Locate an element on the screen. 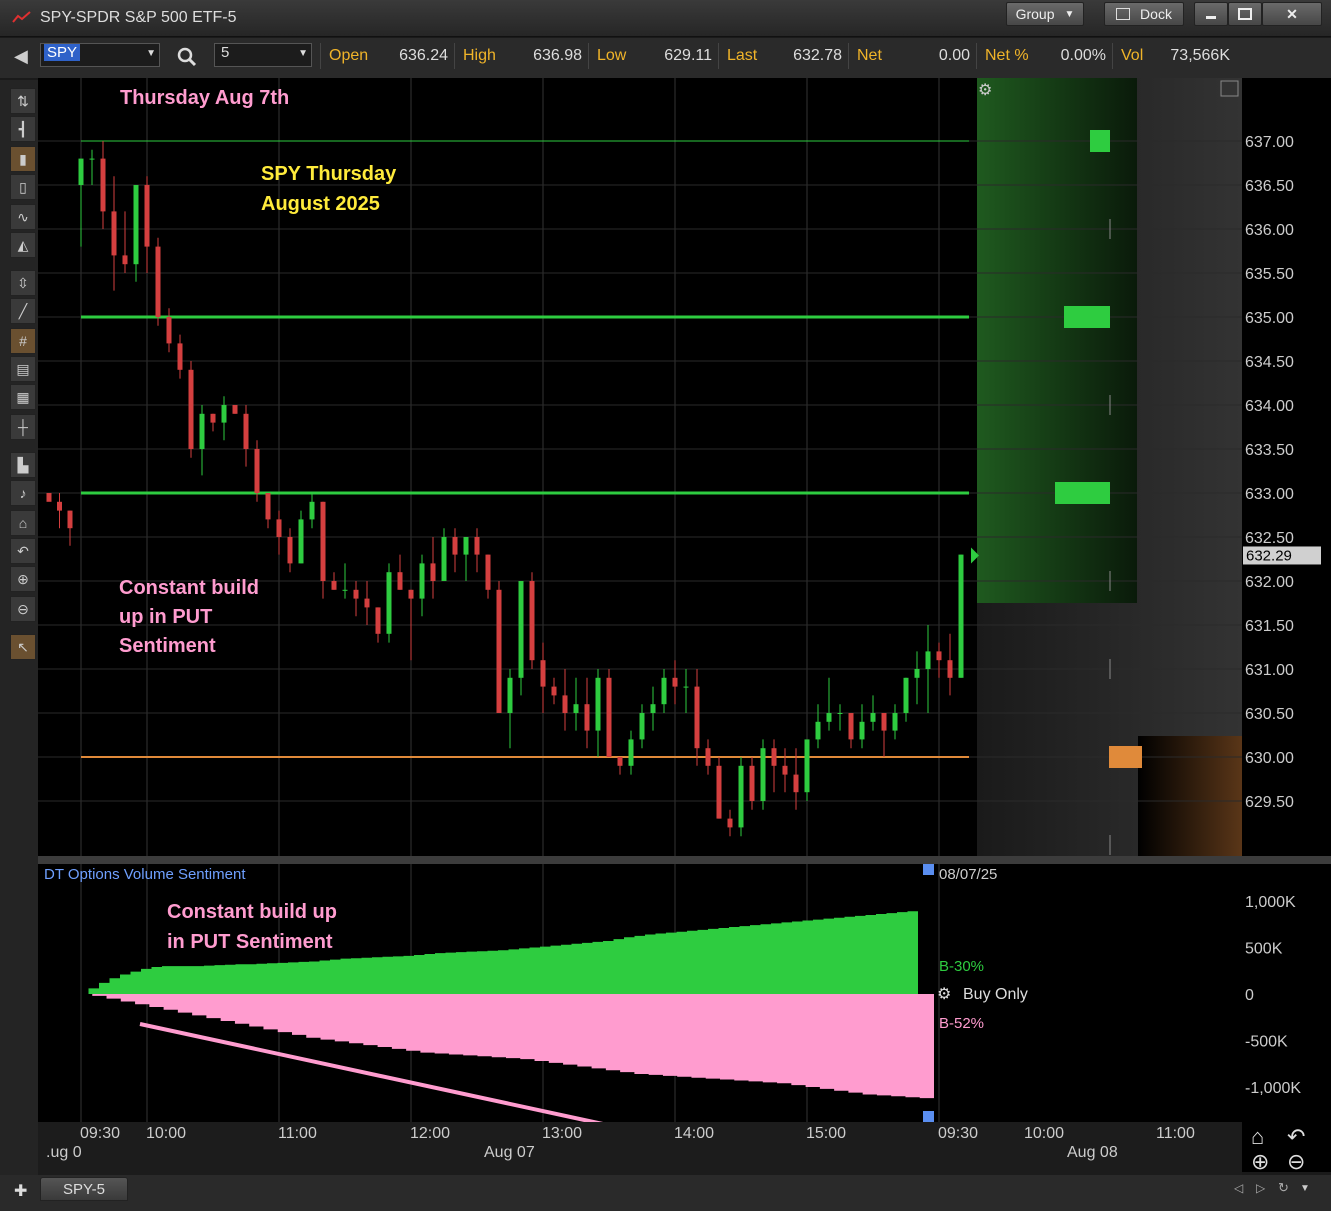  price-axis-label: 637.00 is located at coordinates (1269, 142).